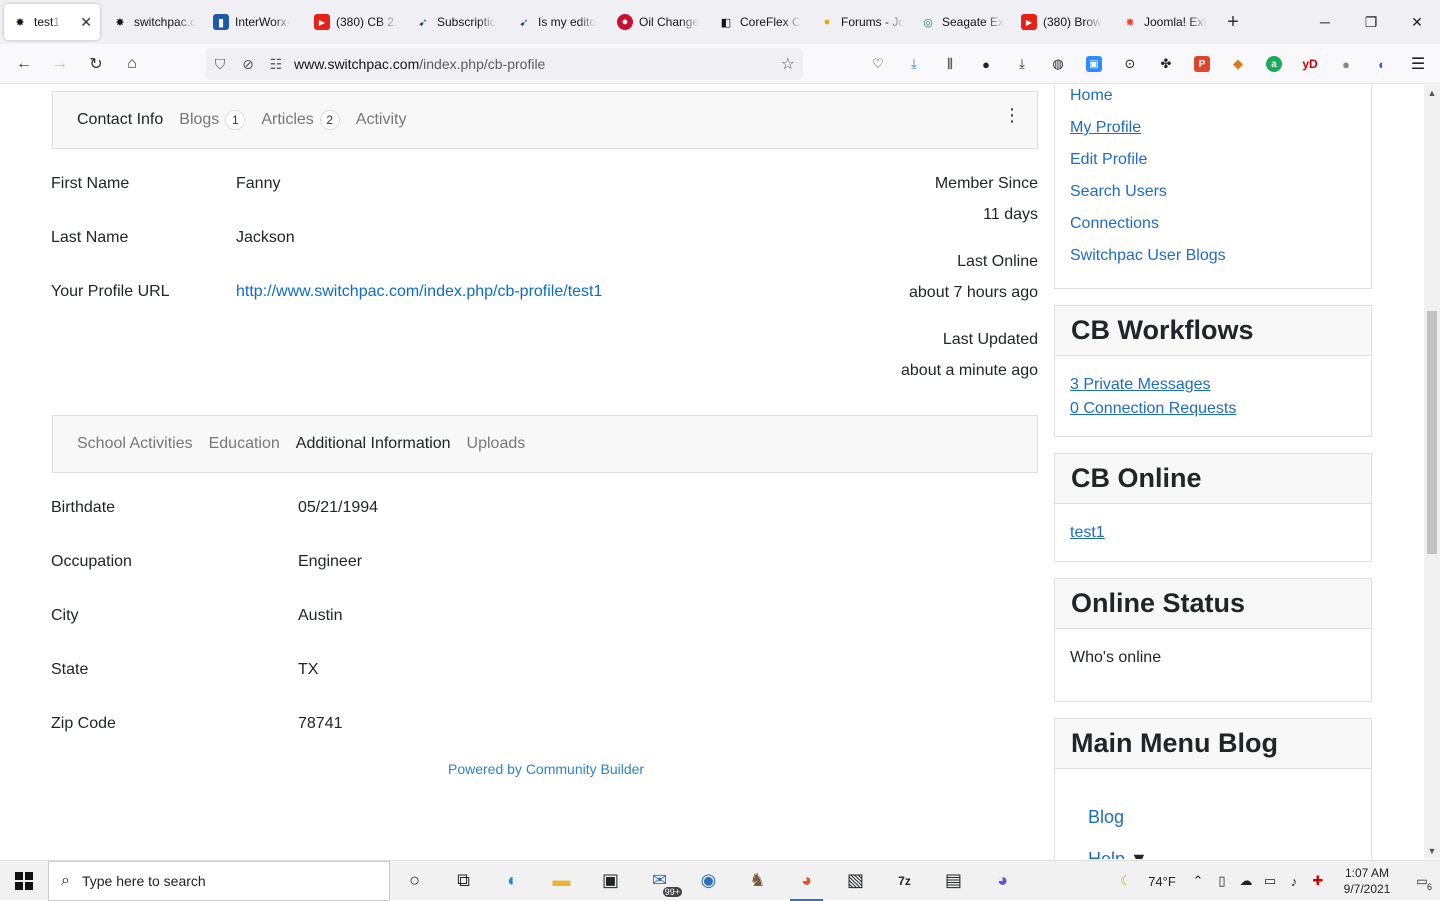 This screenshot has height=901, width=1440. What do you see at coordinates (1310, 64) in the screenshot?
I see `yandex-icon: yD` at bounding box center [1310, 64].